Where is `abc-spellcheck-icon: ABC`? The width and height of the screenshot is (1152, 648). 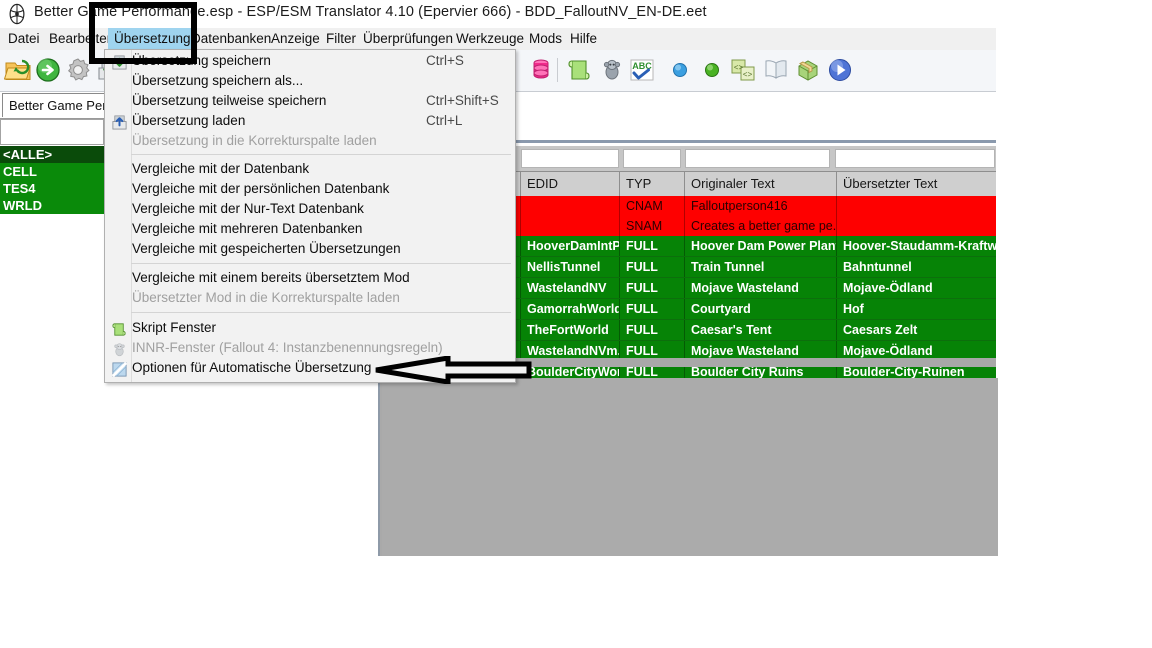
abc-spellcheck-icon: ABC is located at coordinates (642, 70).